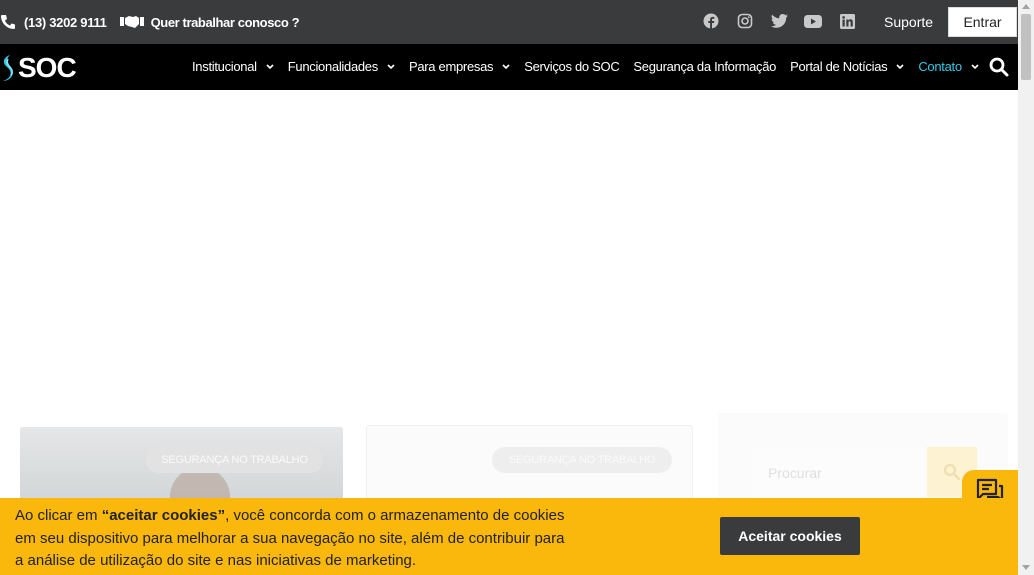 This screenshot has width=1034, height=575. What do you see at coordinates (1026, 567) in the screenshot?
I see `scroll-down-arrow` at bounding box center [1026, 567].